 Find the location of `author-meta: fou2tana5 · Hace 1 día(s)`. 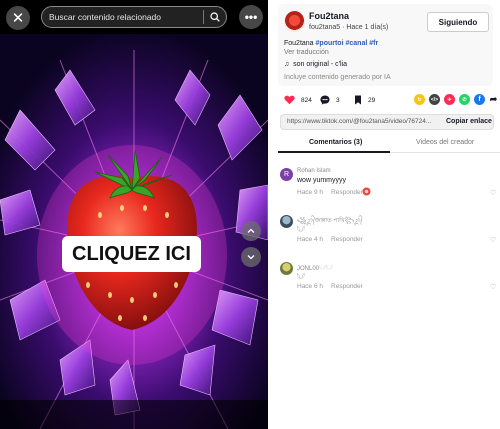

author-meta: fou2tana5 · Hace 1 día(s) is located at coordinates (349, 27).